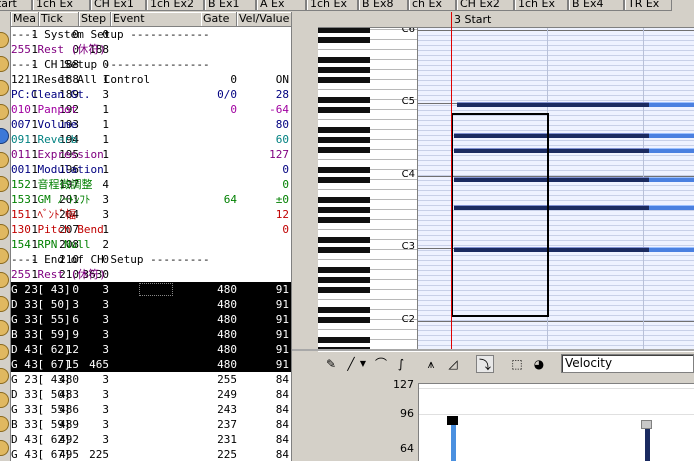 The height and width of the screenshot is (461, 694). What do you see at coordinates (151, 439) in the screenshot?
I see `event-row: 3 492 3 D 4 [ 62] 231 84` at bounding box center [151, 439].